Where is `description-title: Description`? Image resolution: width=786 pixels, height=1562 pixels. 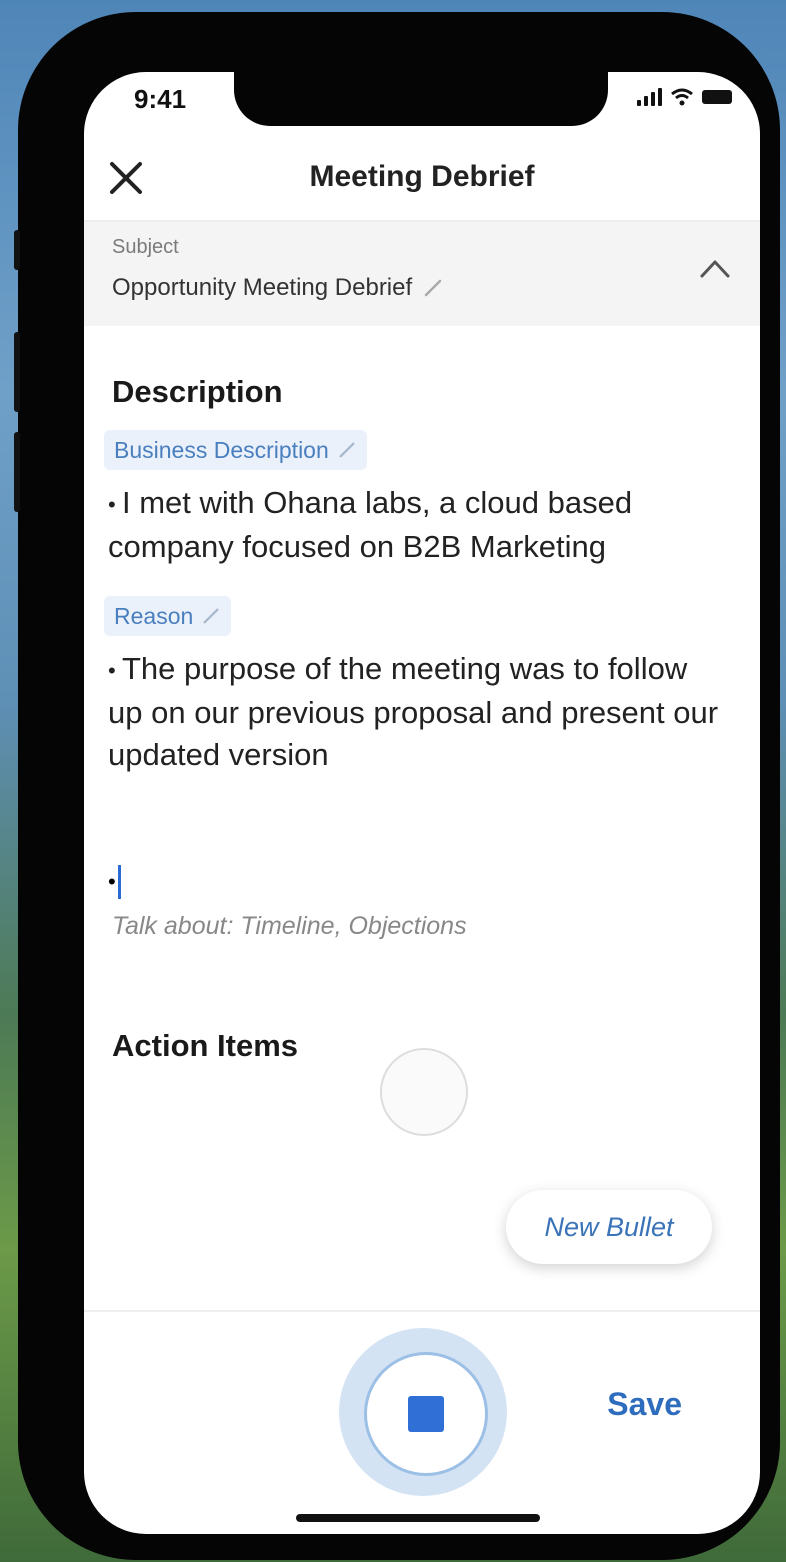 description-title: Description is located at coordinates (197, 391).